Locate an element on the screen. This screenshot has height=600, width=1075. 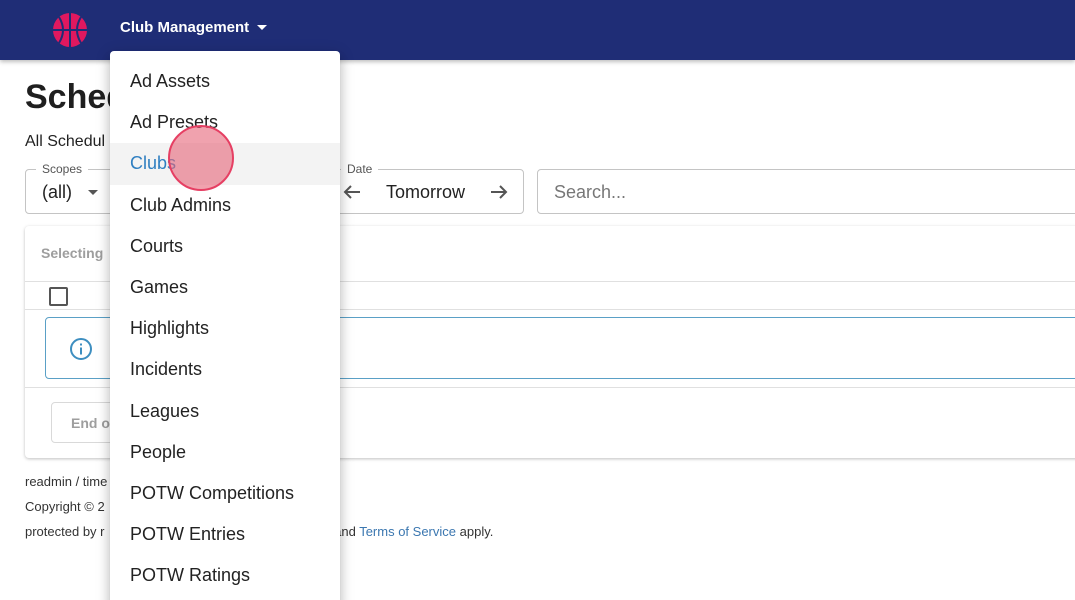
page-subtitle: All Schedul is located at coordinates (65, 141).